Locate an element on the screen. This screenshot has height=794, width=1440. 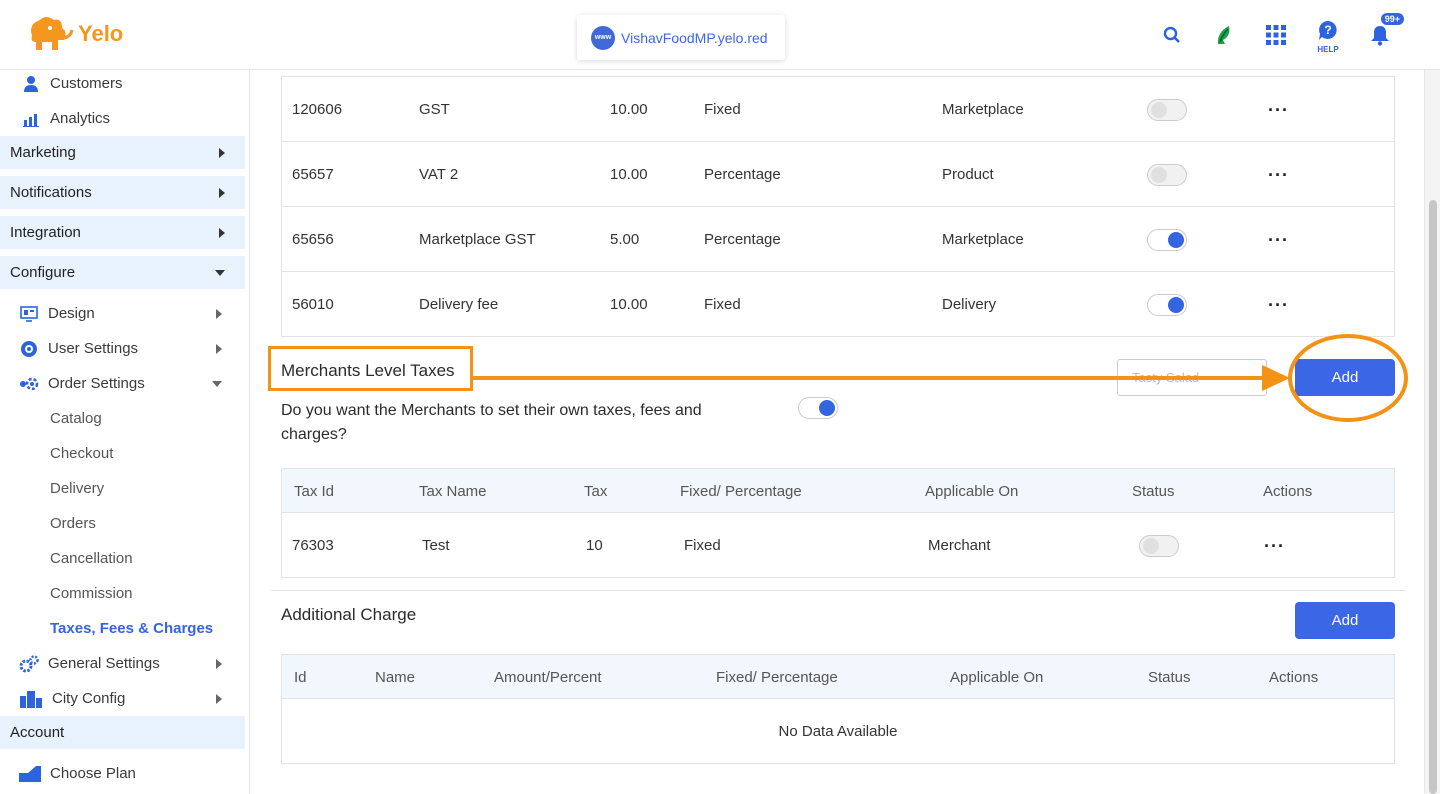
top-icons: ? HELP 99+ is located at coordinates (1276, 33).